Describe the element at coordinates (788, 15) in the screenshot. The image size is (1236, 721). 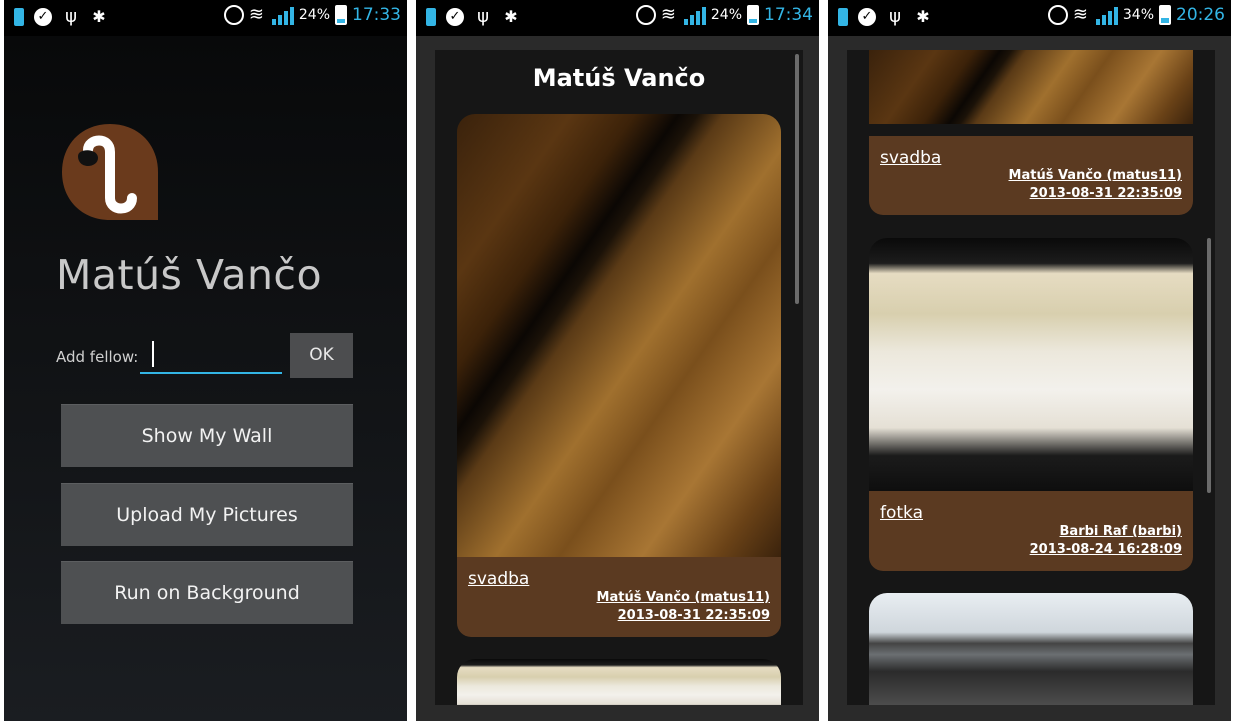
I see `clock: 17:34` at that location.